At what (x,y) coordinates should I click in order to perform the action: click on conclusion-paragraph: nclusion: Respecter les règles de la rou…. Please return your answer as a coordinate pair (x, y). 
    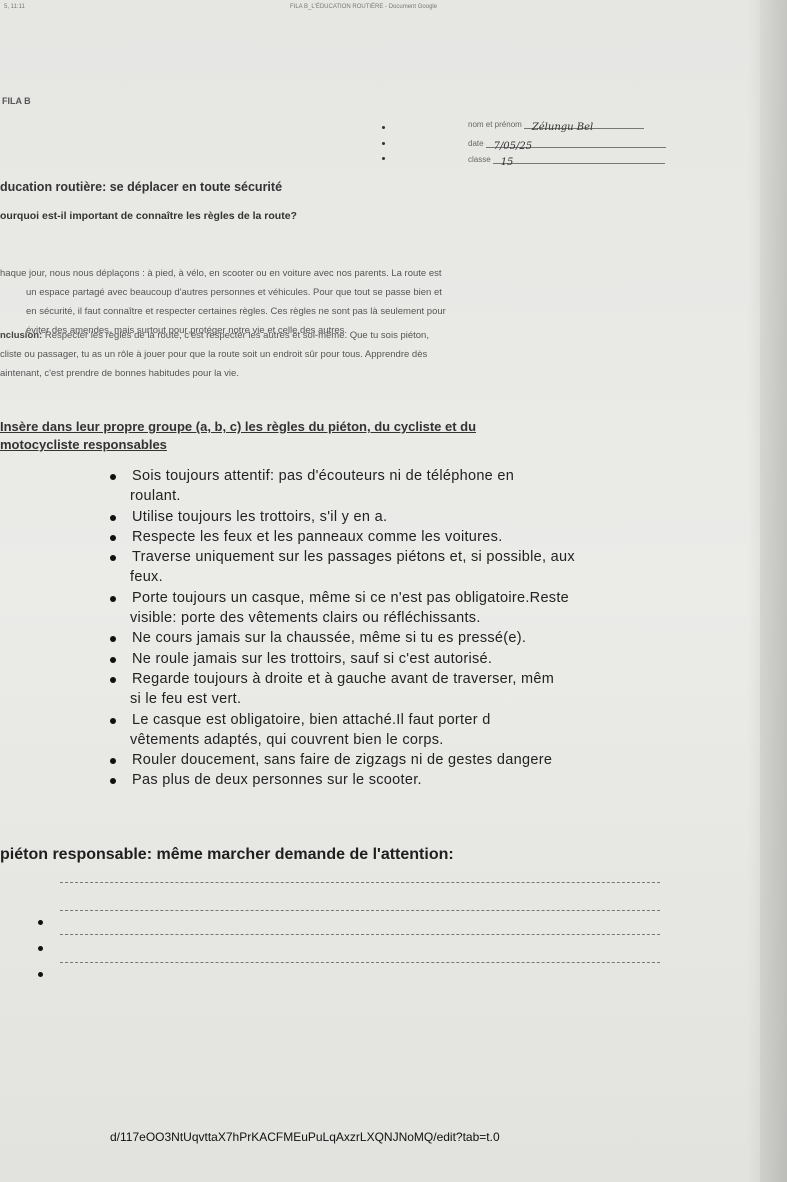
    Looking at the image, I should click on (370, 354).